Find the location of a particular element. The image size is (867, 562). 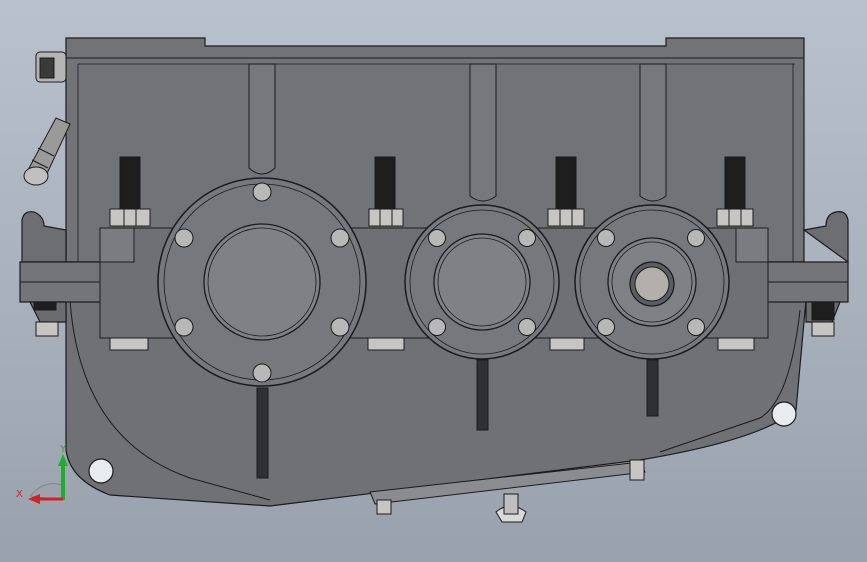

top-left-bolt is located at coordinates (51, 67).